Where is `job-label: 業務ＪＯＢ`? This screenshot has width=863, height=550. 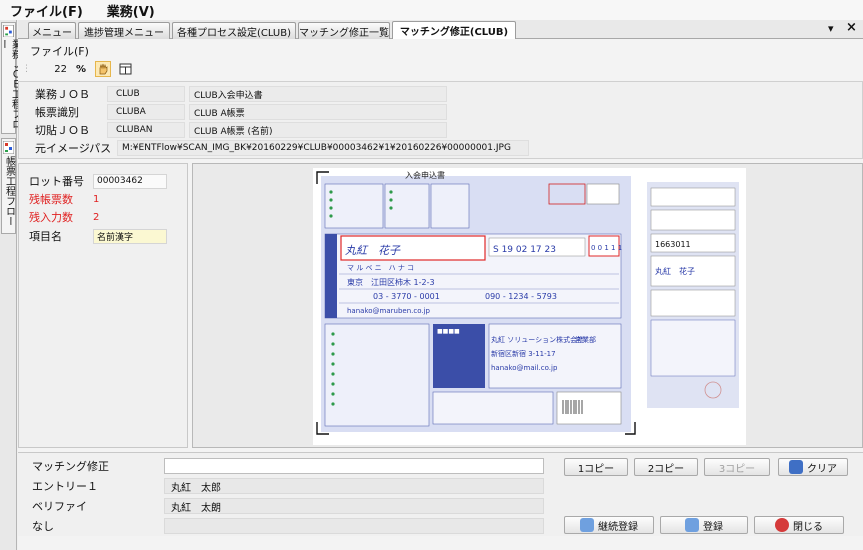
job-label: 業務ＪＯＢ is located at coordinates (62, 94).